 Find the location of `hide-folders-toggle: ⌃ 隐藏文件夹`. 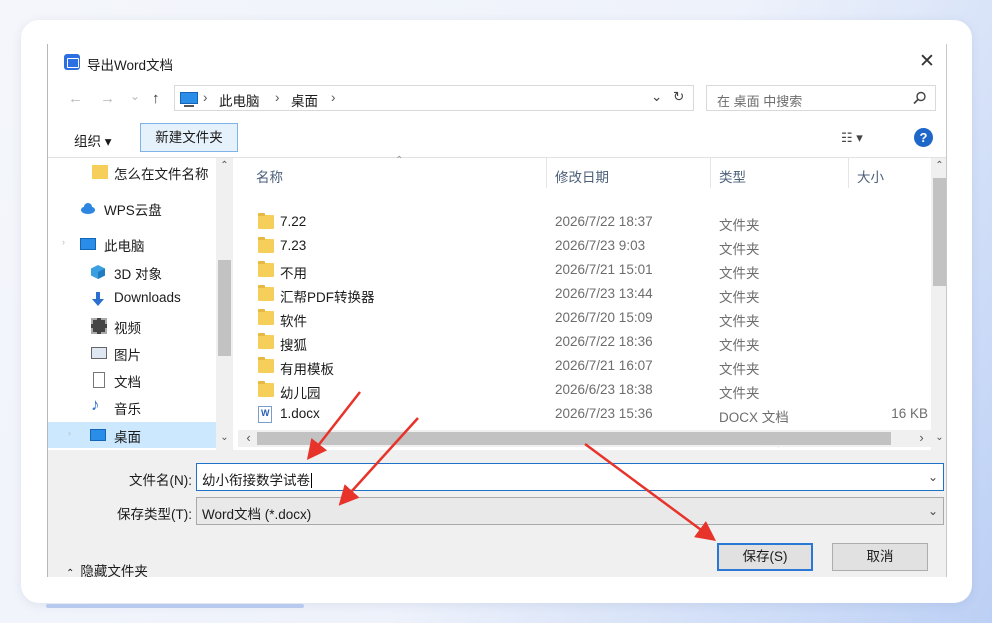

hide-folders-toggle: ⌃ 隐藏文件夹 is located at coordinates (107, 568).